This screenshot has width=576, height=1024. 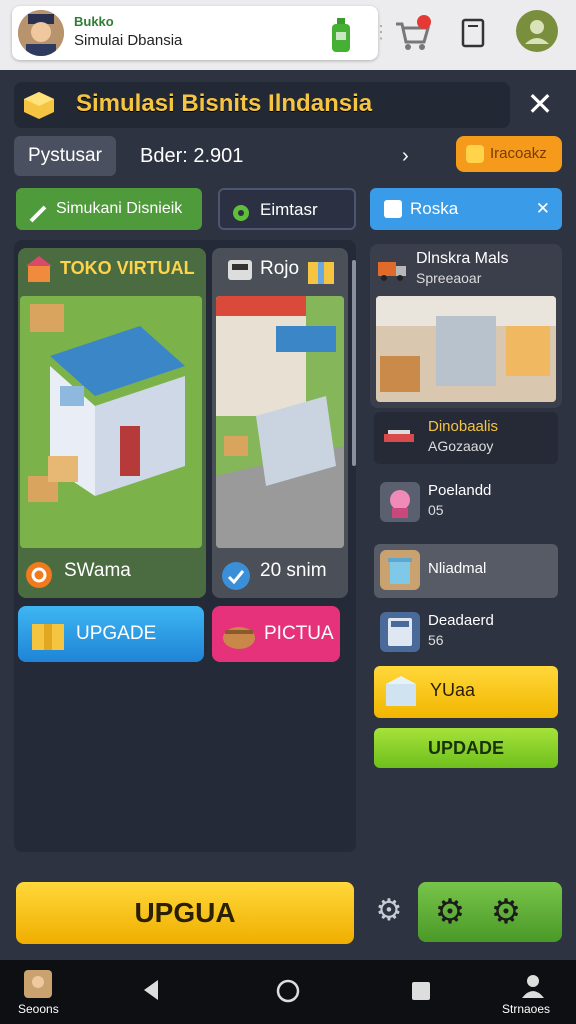 I want to click on page-title: Simulasi Bisnits Ilndansia, so click(x=224, y=103).